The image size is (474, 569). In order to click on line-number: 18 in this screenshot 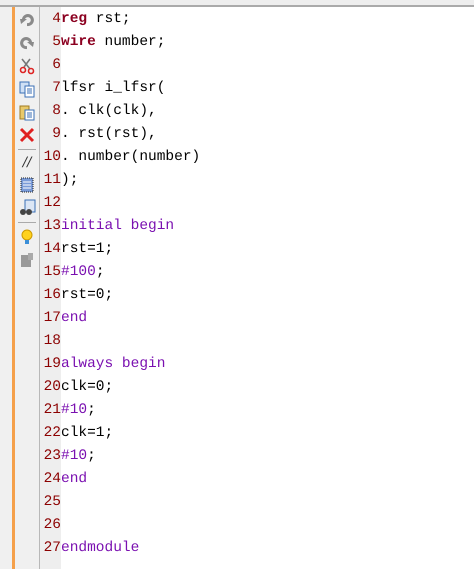, I will do `click(51, 340)`.